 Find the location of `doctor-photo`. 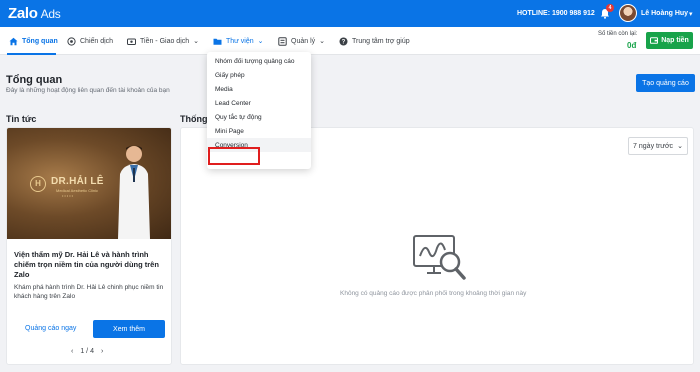

doctor-photo is located at coordinates (134, 192).